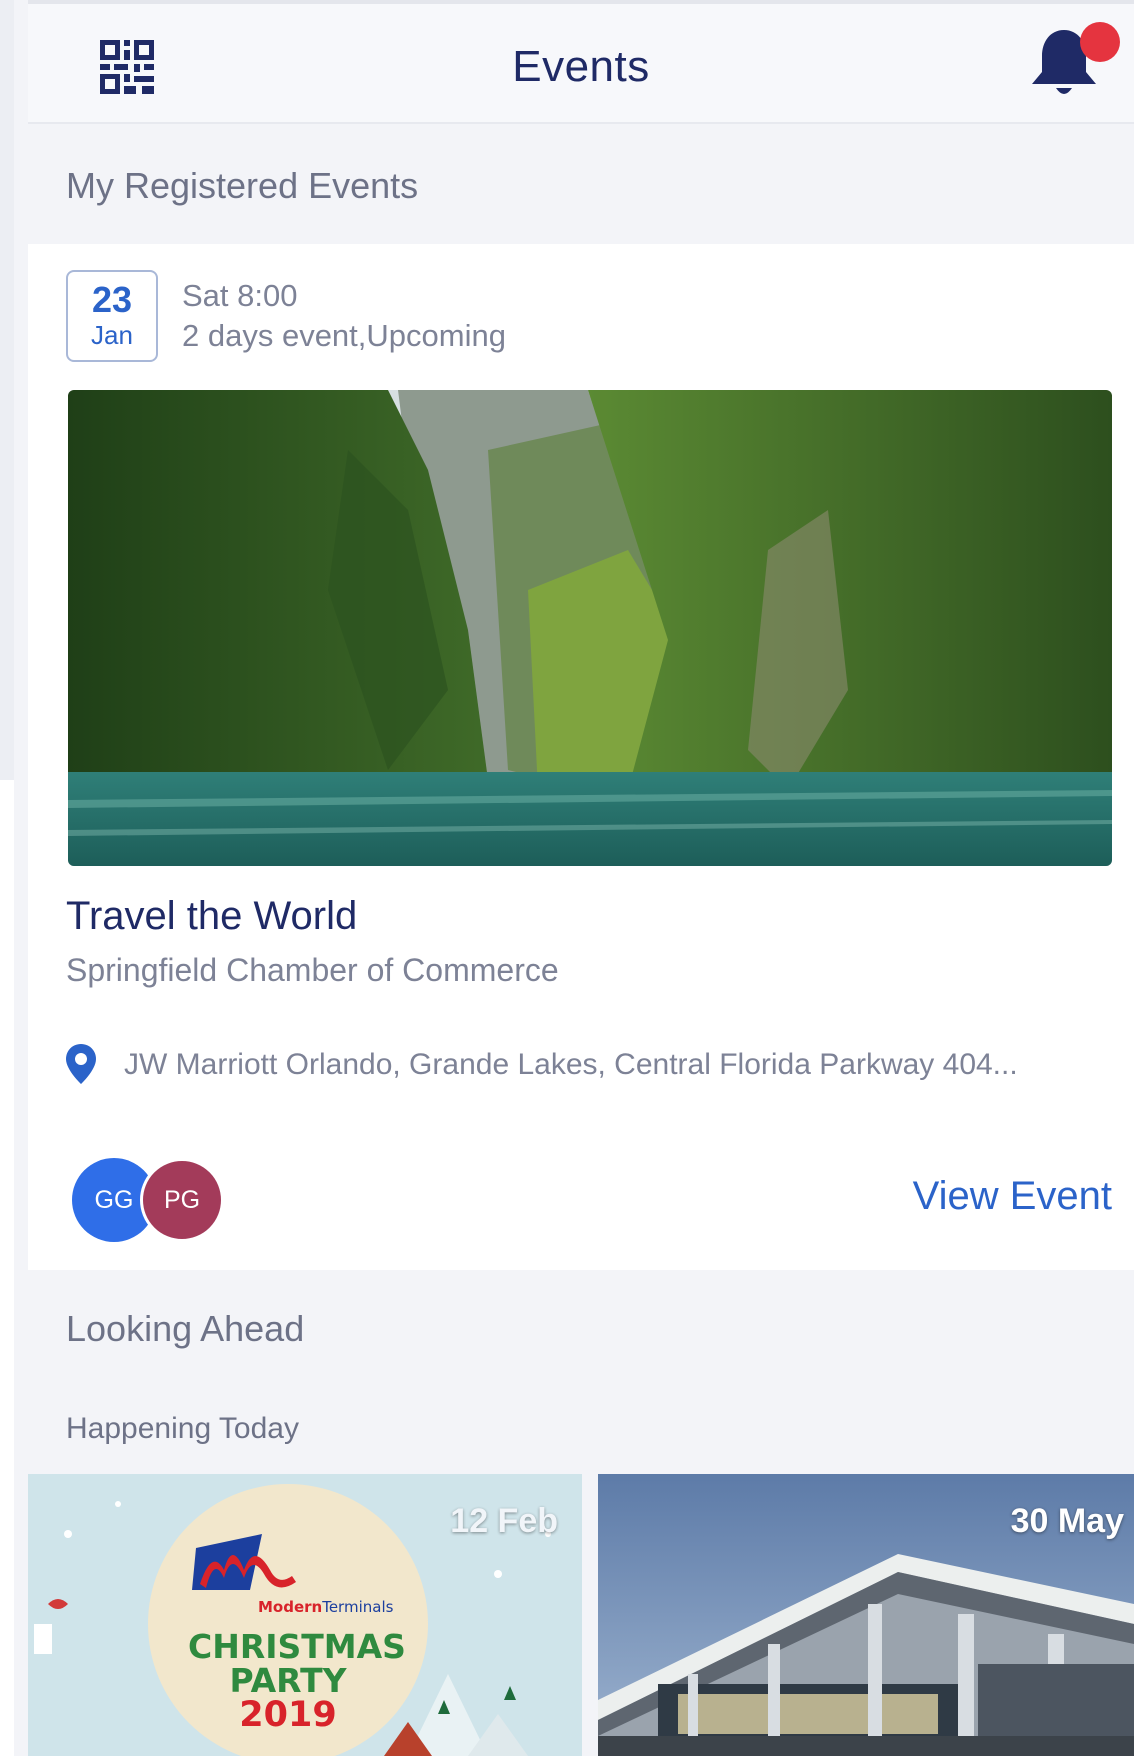  What do you see at coordinates (81, 1064) in the screenshot?
I see `location-pin-icon` at bounding box center [81, 1064].